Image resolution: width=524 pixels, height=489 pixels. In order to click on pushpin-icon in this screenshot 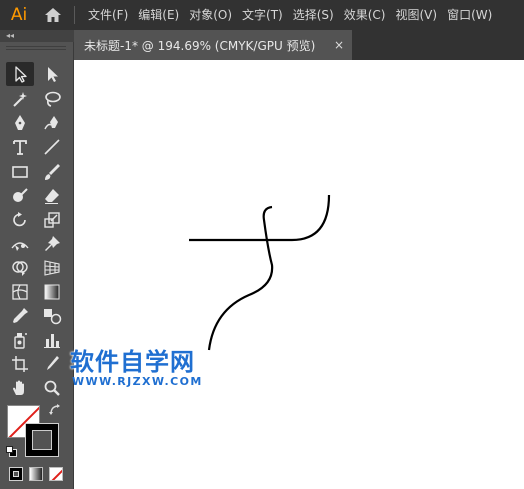, I will do `click(52, 243)`.